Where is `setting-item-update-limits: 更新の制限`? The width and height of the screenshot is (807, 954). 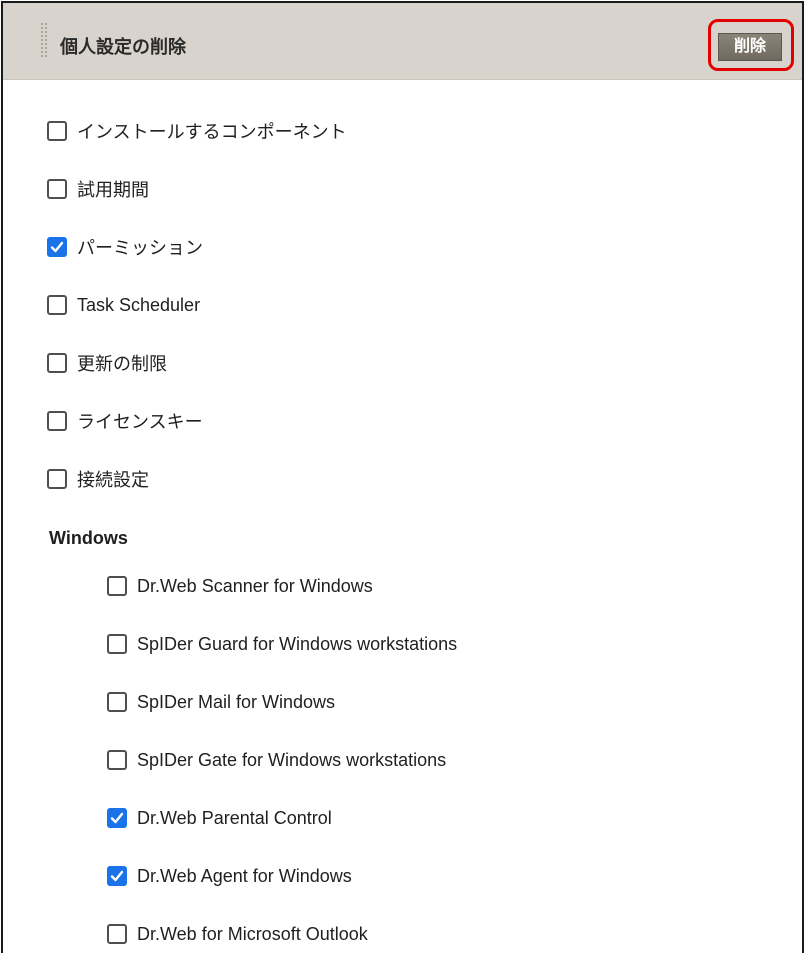 setting-item-update-limits: 更新の制限 is located at coordinates (107, 363).